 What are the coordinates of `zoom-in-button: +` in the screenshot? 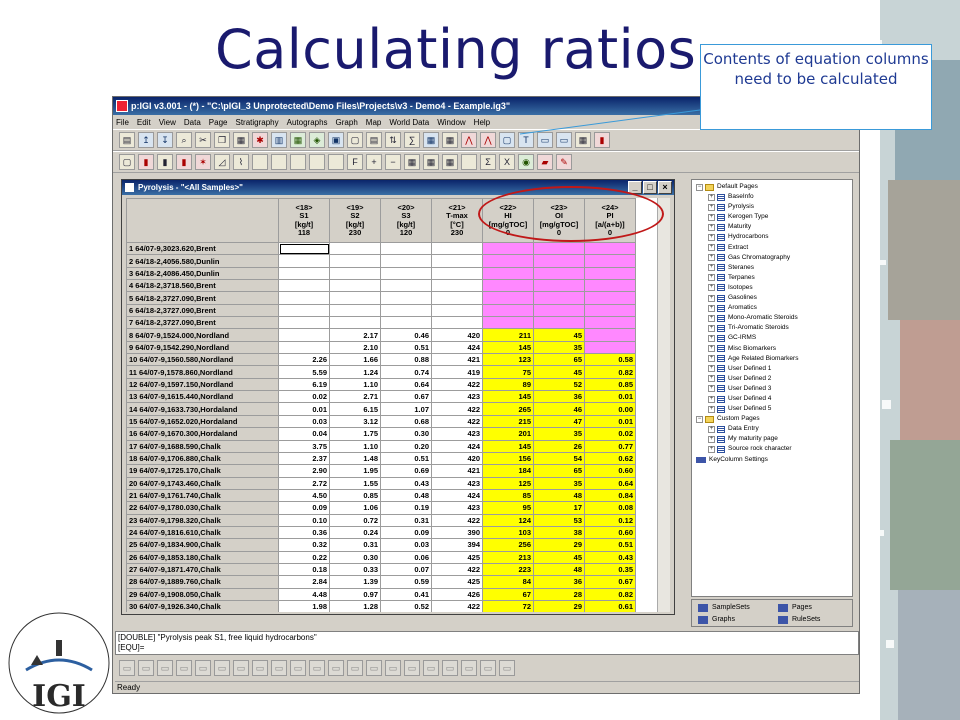 It's located at (374, 162).